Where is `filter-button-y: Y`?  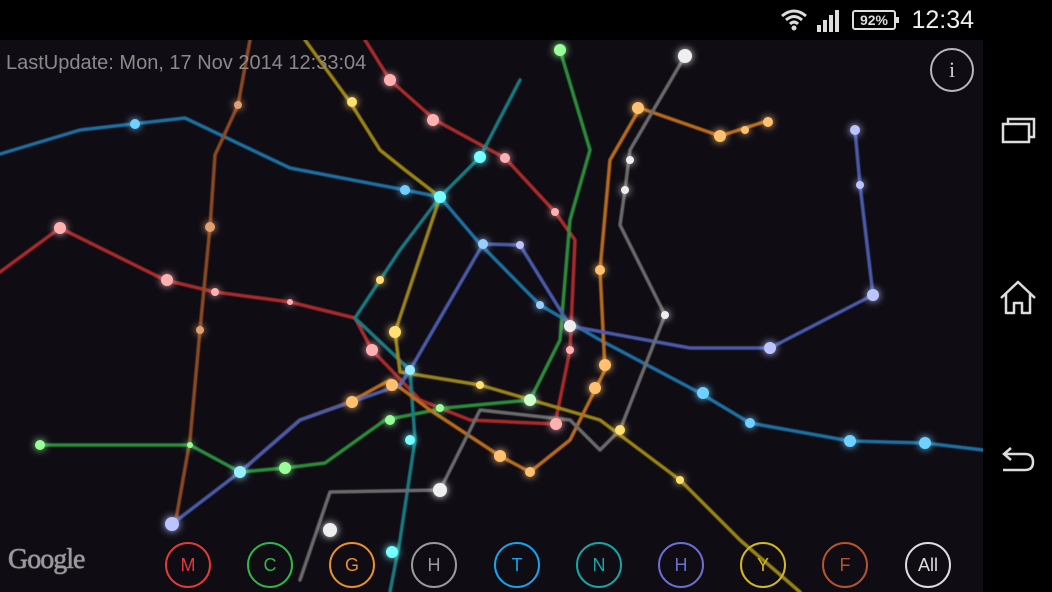 filter-button-y: Y is located at coordinates (763, 565).